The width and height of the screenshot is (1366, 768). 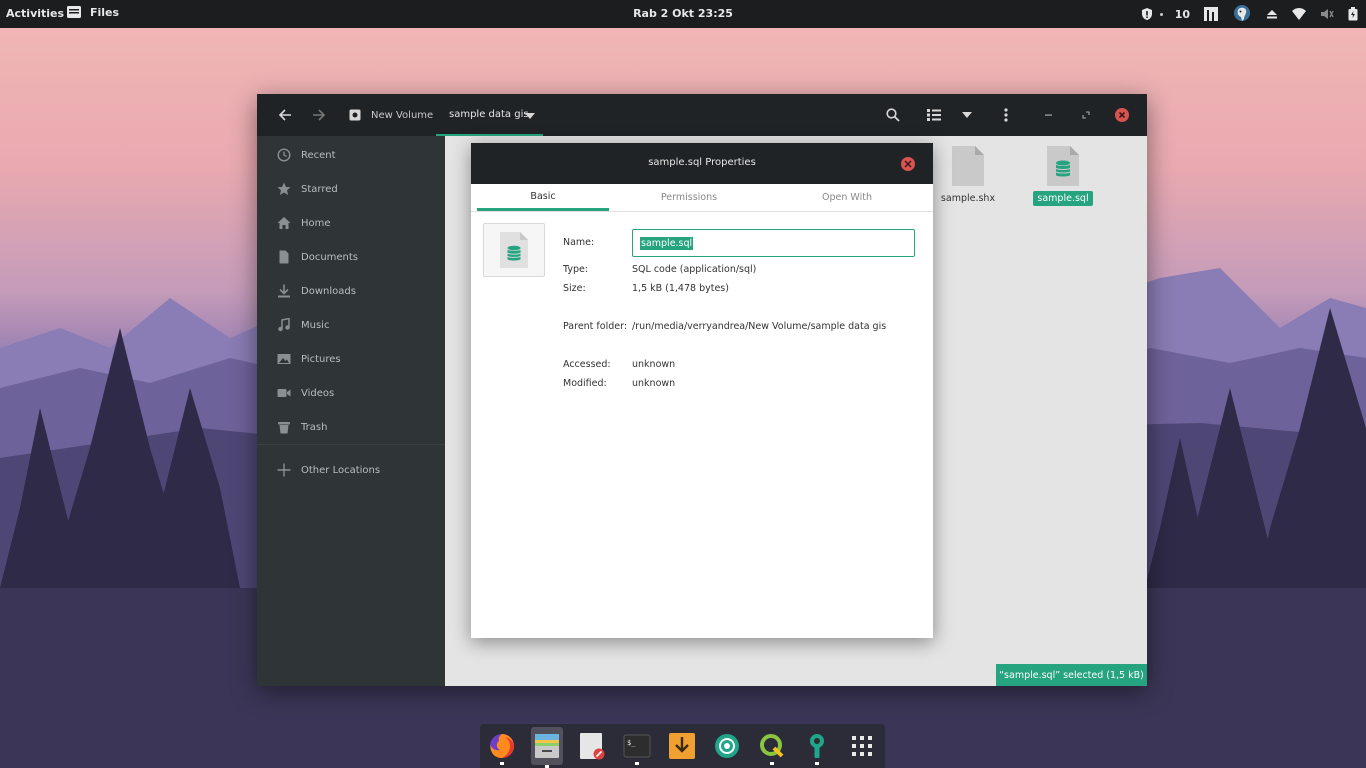 I want to click on sidebar-item-trash: Trash, so click(x=302, y=427).